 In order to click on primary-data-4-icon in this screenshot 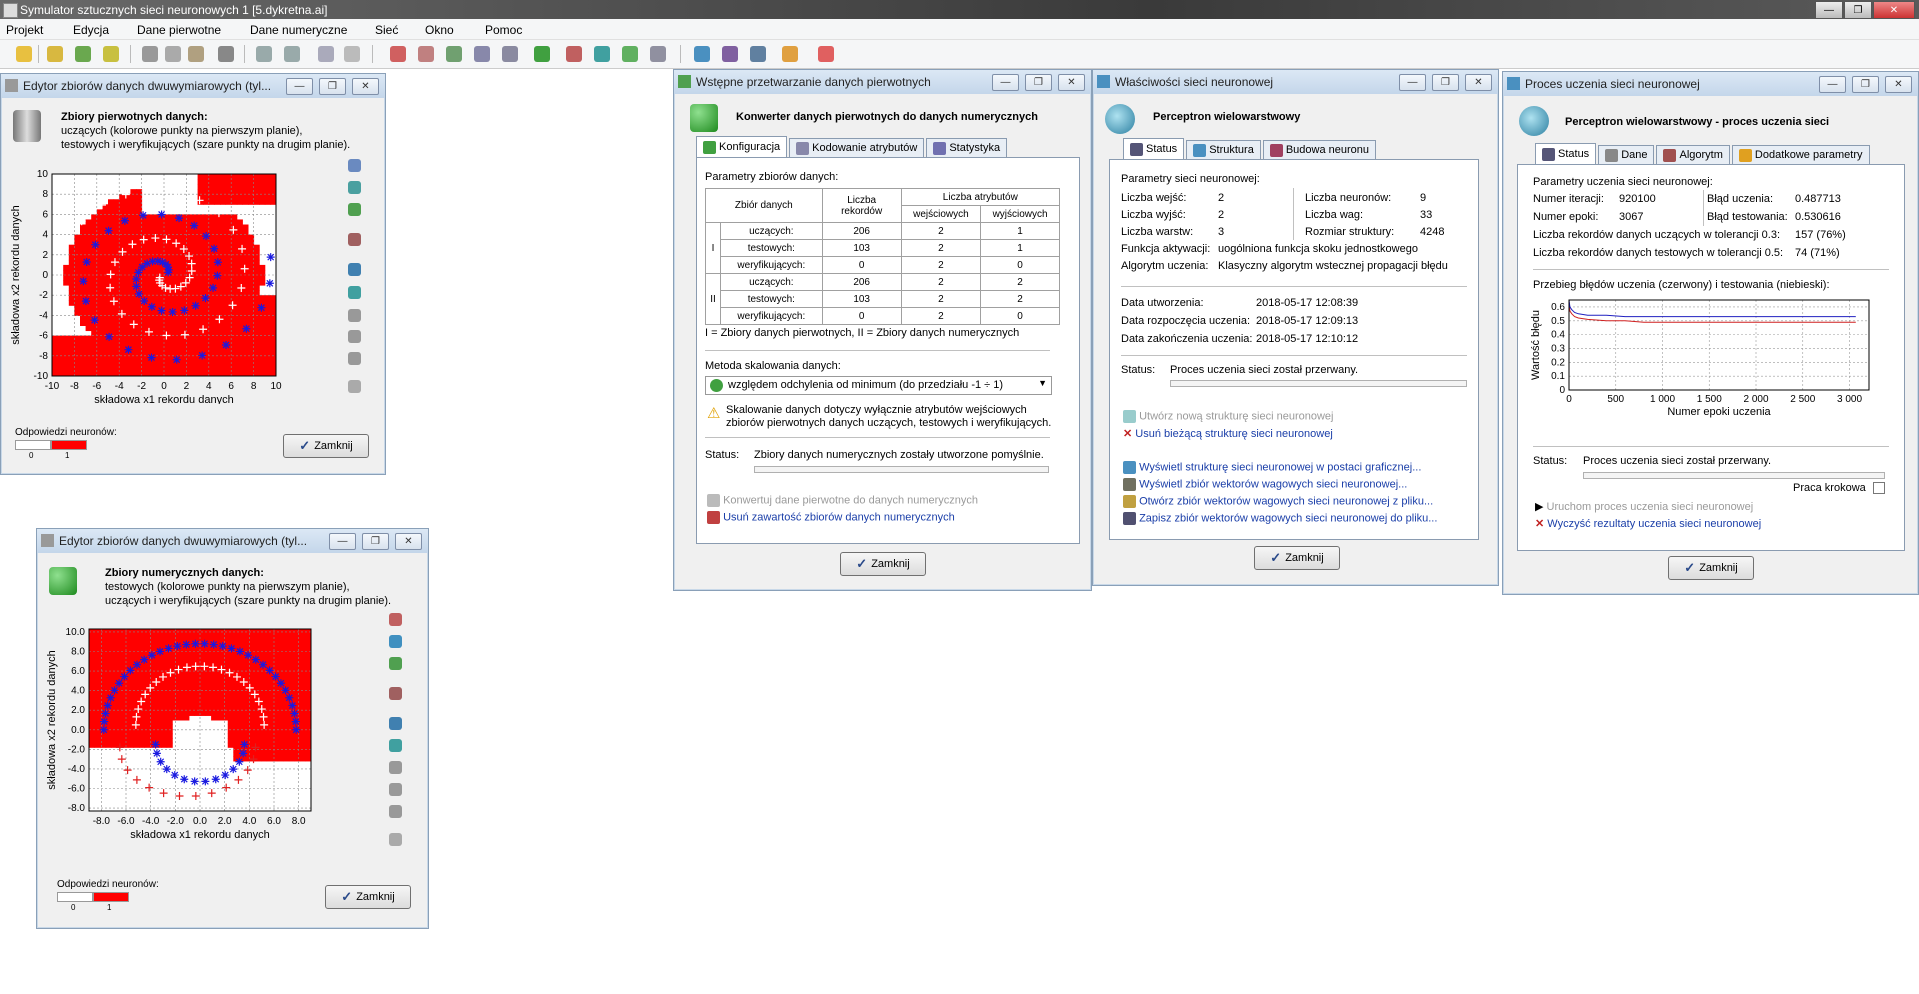, I will do `click(482, 54)`.